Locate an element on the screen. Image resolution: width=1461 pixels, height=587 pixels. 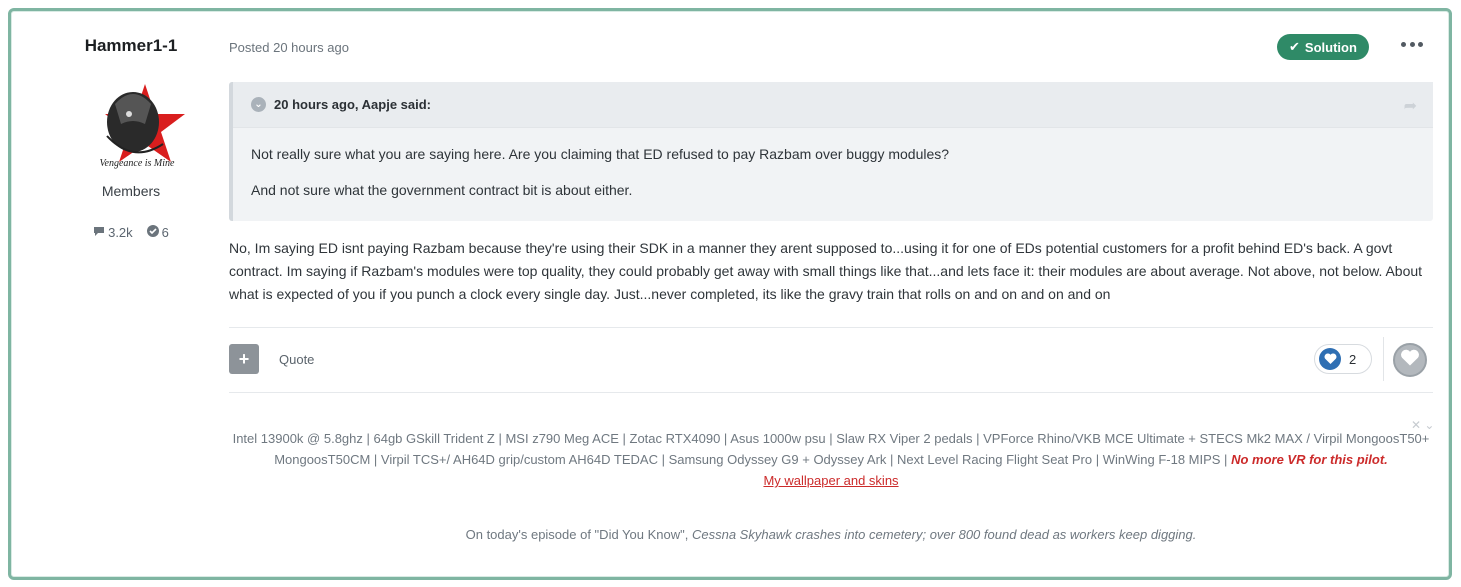
post-count: 3.2k is located at coordinates (113, 232).